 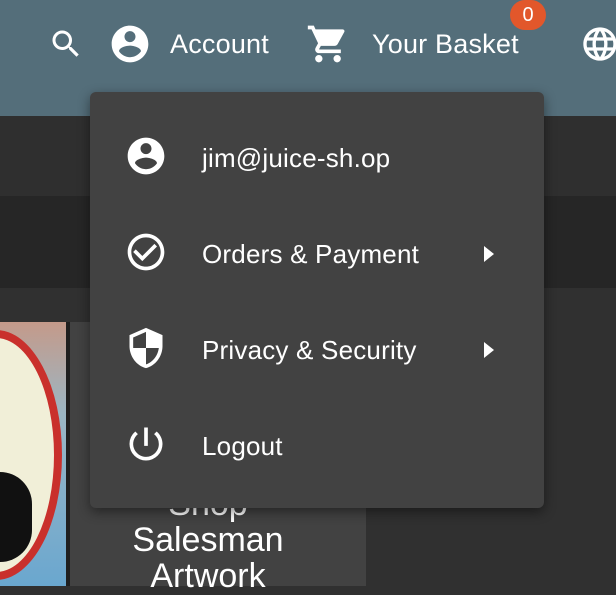 What do you see at coordinates (296, 157) in the screenshot?
I see `menu-item-label: jim@juice-sh.op` at bounding box center [296, 157].